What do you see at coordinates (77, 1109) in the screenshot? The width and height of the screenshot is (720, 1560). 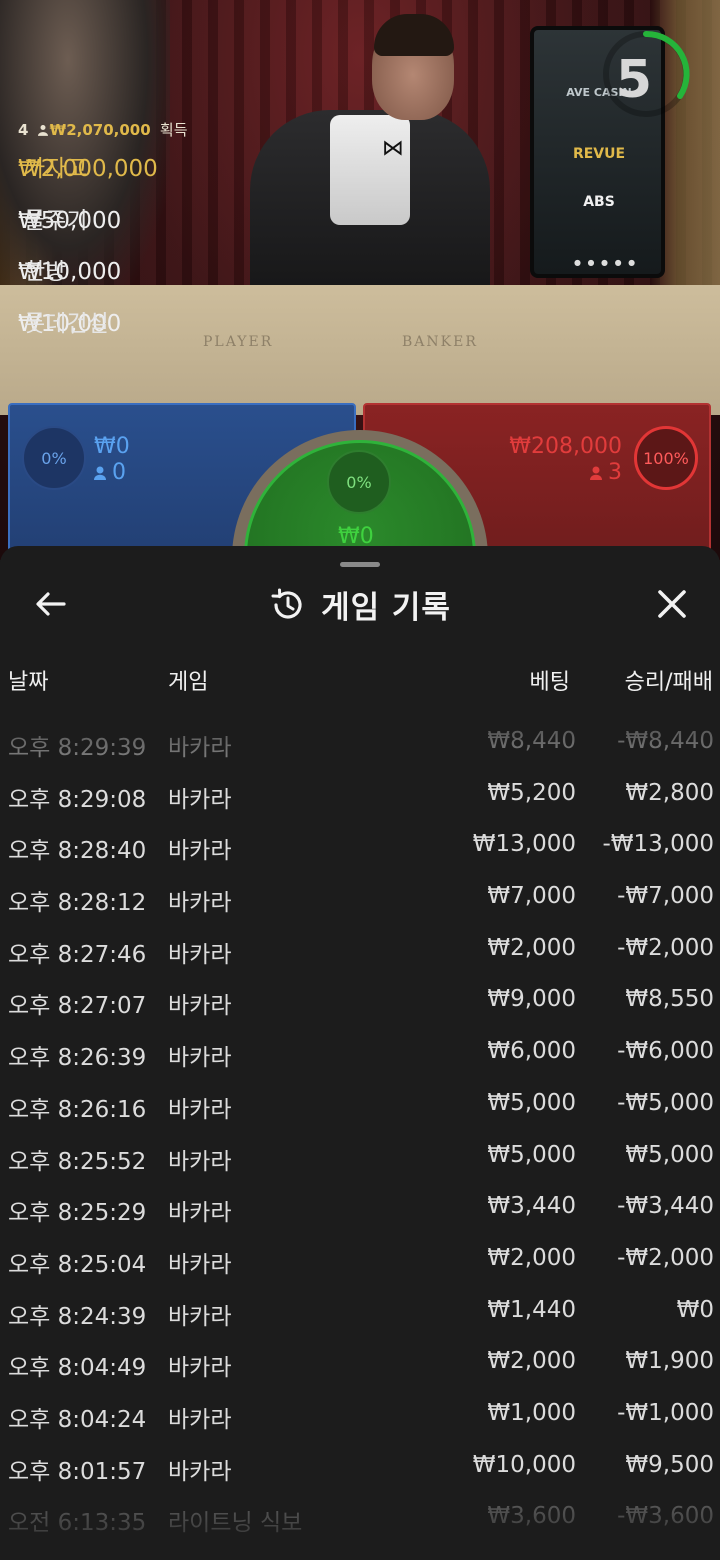 I see `row-date: 오후 8:26:16` at bounding box center [77, 1109].